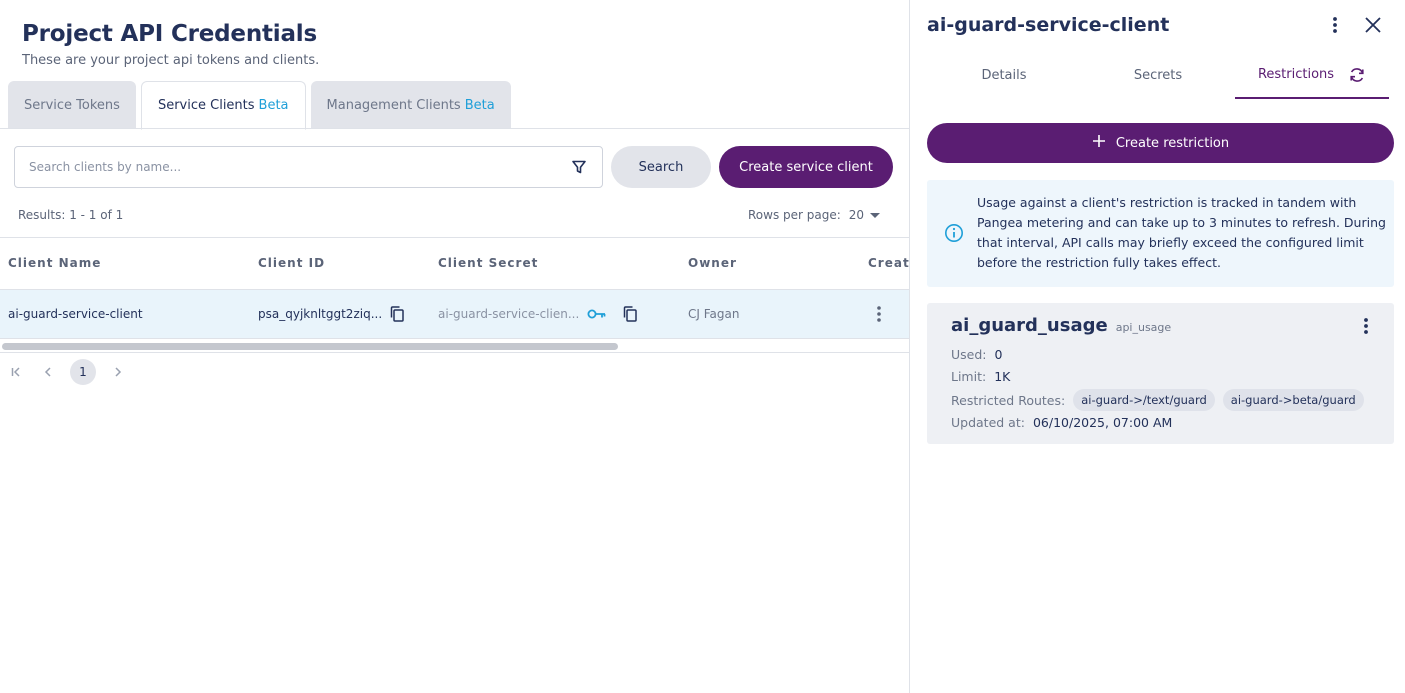  I want to click on tab-label: Service Clients, so click(206, 105).